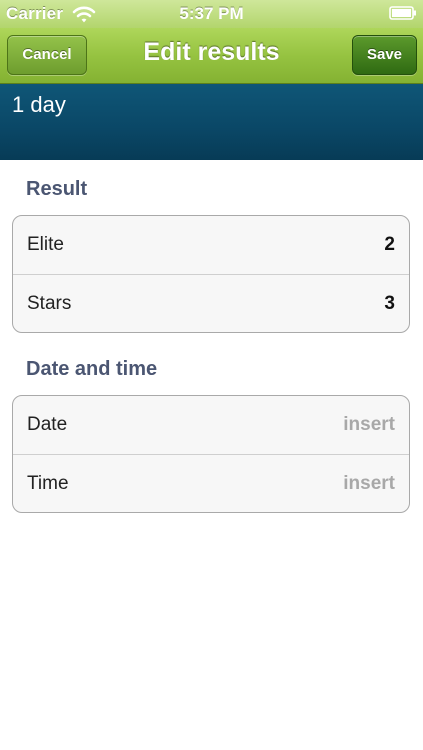 This screenshot has width=423, height=750. Describe the element at coordinates (92, 369) in the screenshot. I see `section-title-date-time: Date and time` at that location.